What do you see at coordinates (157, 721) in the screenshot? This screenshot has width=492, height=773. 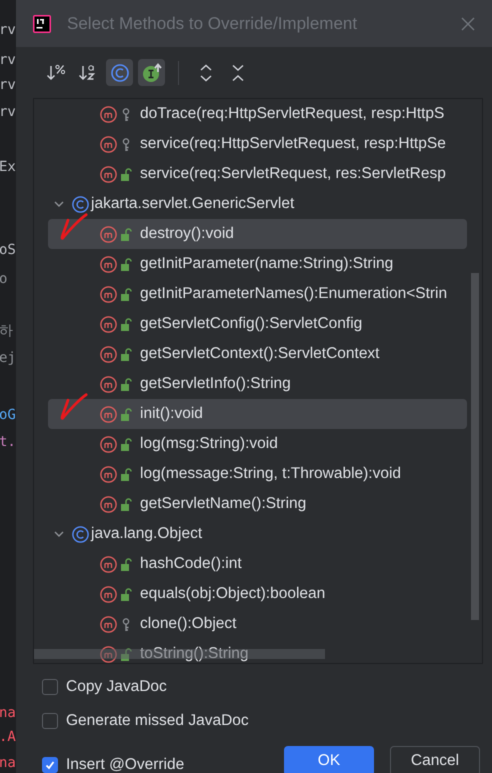 I see `checkbox-label: Generate missed JavaDoc` at bounding box center [157, 721].